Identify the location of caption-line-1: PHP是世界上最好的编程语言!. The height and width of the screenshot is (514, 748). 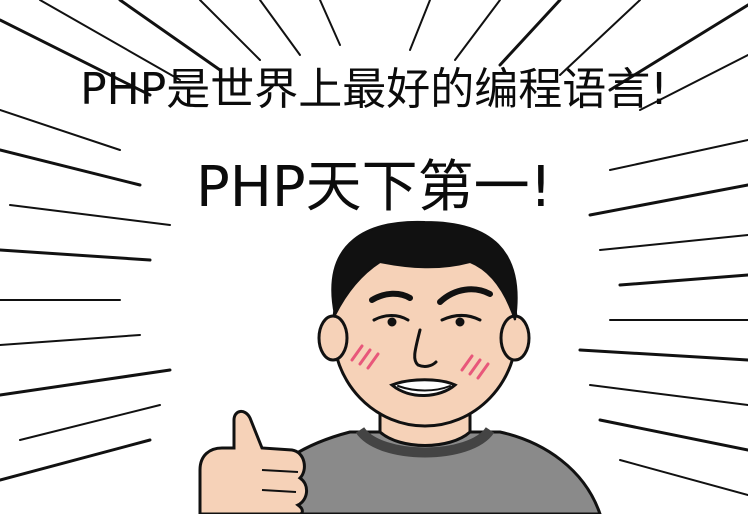
(374, 89).